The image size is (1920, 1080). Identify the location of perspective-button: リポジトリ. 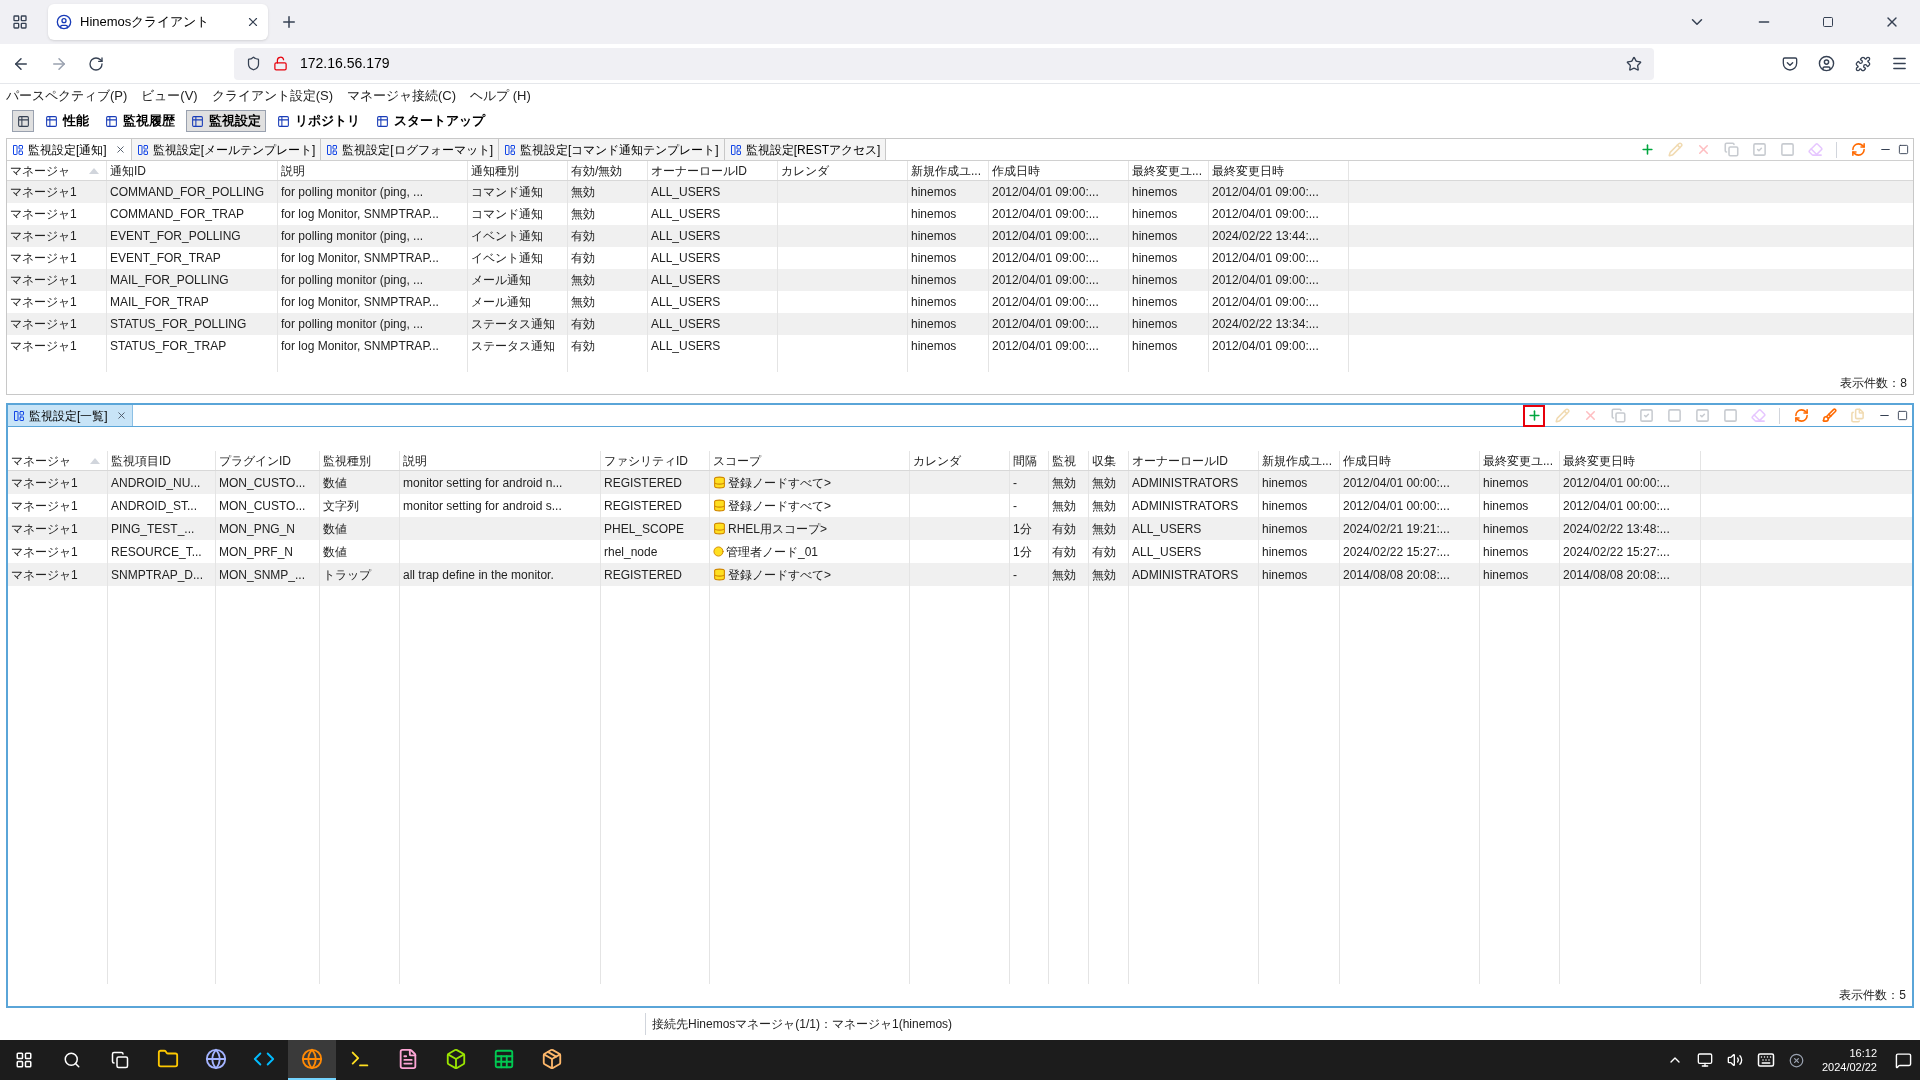
(318, 121).